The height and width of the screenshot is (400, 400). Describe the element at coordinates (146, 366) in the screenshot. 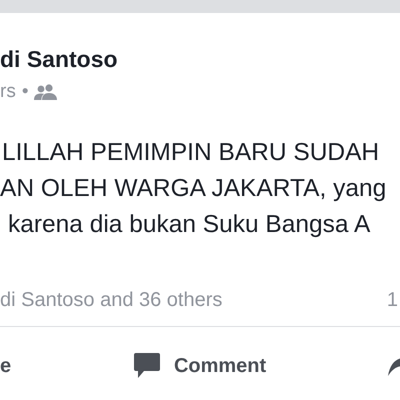

I see `comment-icon` at that location.